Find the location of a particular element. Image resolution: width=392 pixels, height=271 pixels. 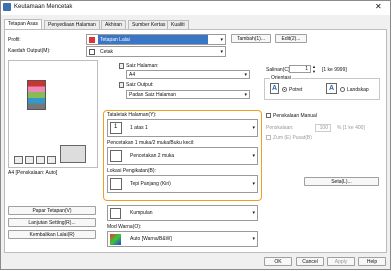

duplex-icon is located at coordinates (116, 156).